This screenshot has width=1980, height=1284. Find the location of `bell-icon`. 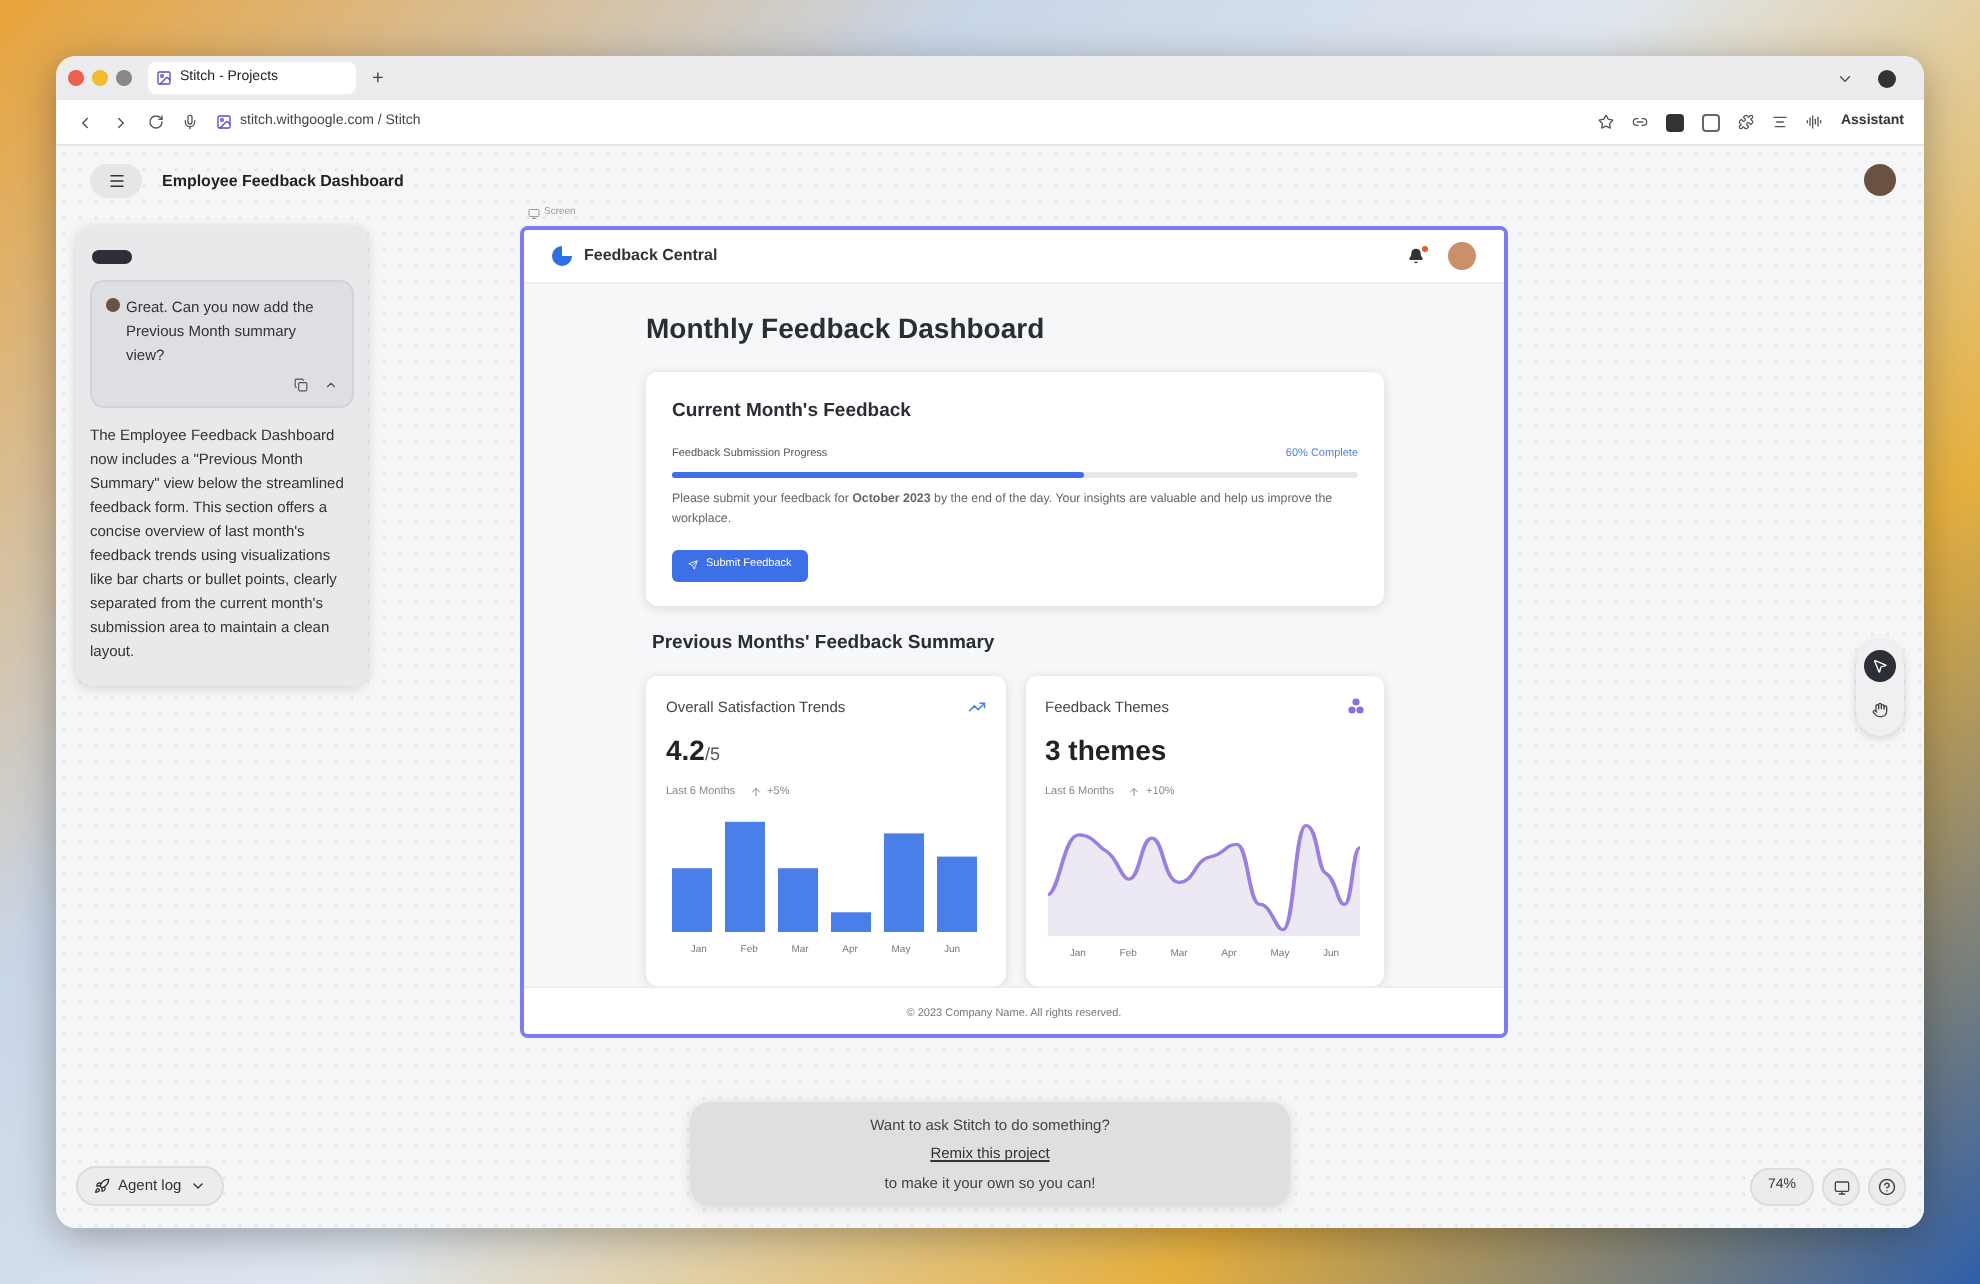

bell-icon is located at coordinates (1416, 256).